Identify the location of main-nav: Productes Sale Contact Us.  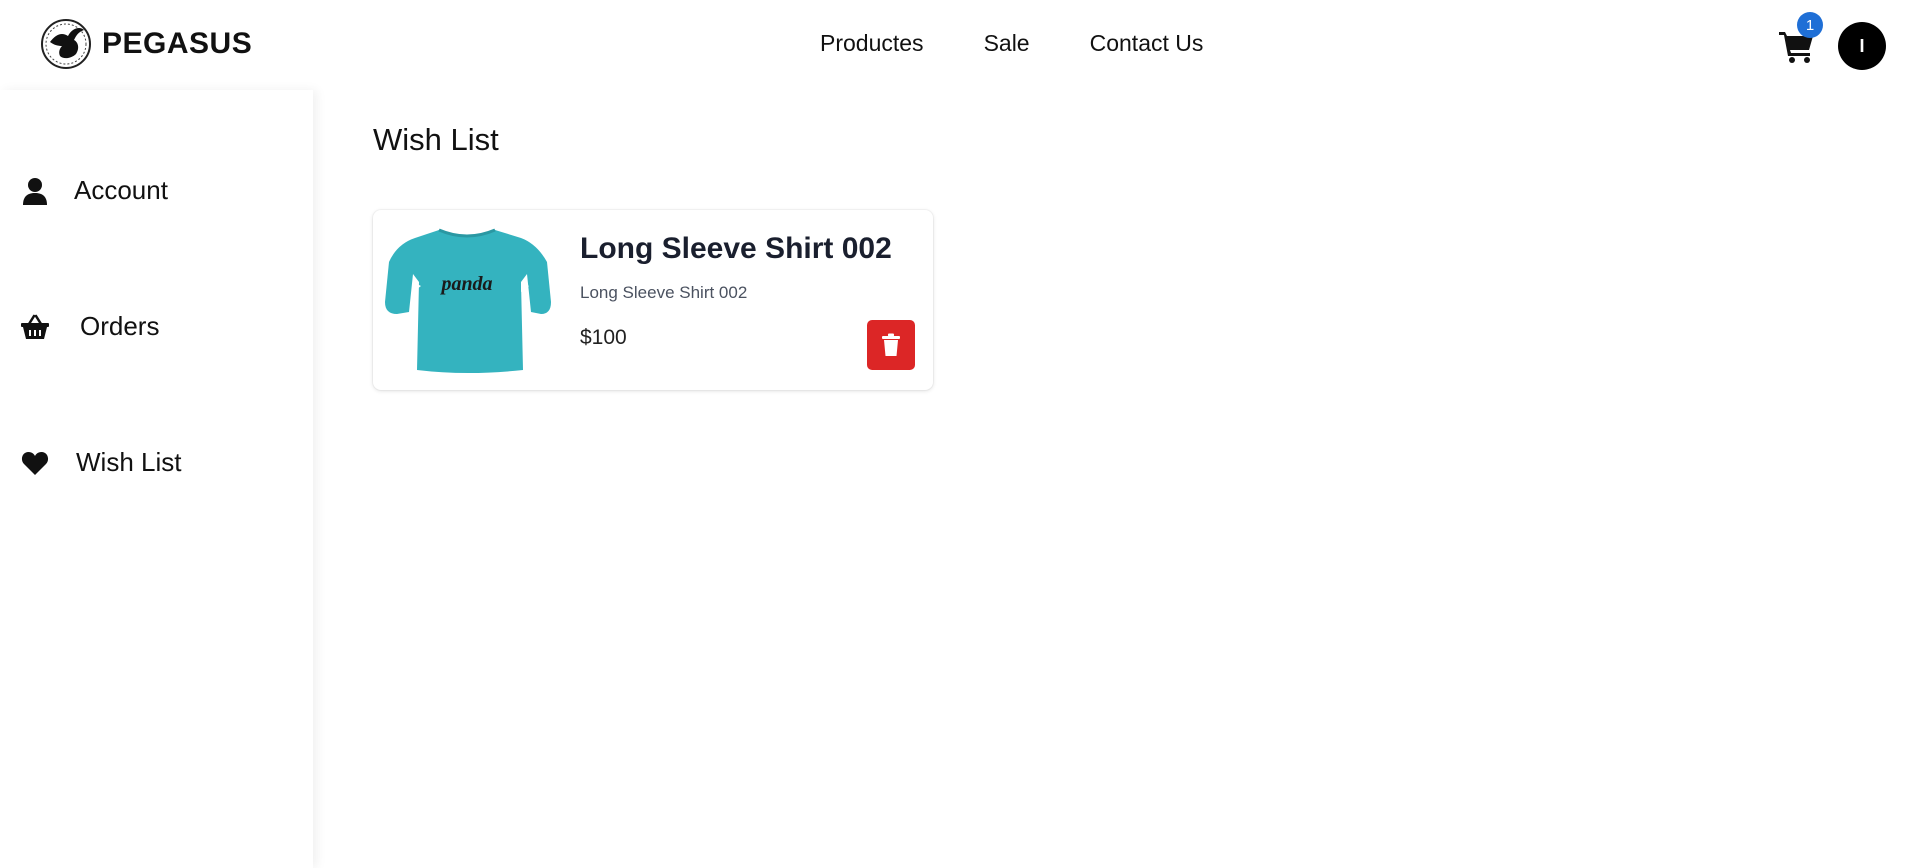
(1011, 43).